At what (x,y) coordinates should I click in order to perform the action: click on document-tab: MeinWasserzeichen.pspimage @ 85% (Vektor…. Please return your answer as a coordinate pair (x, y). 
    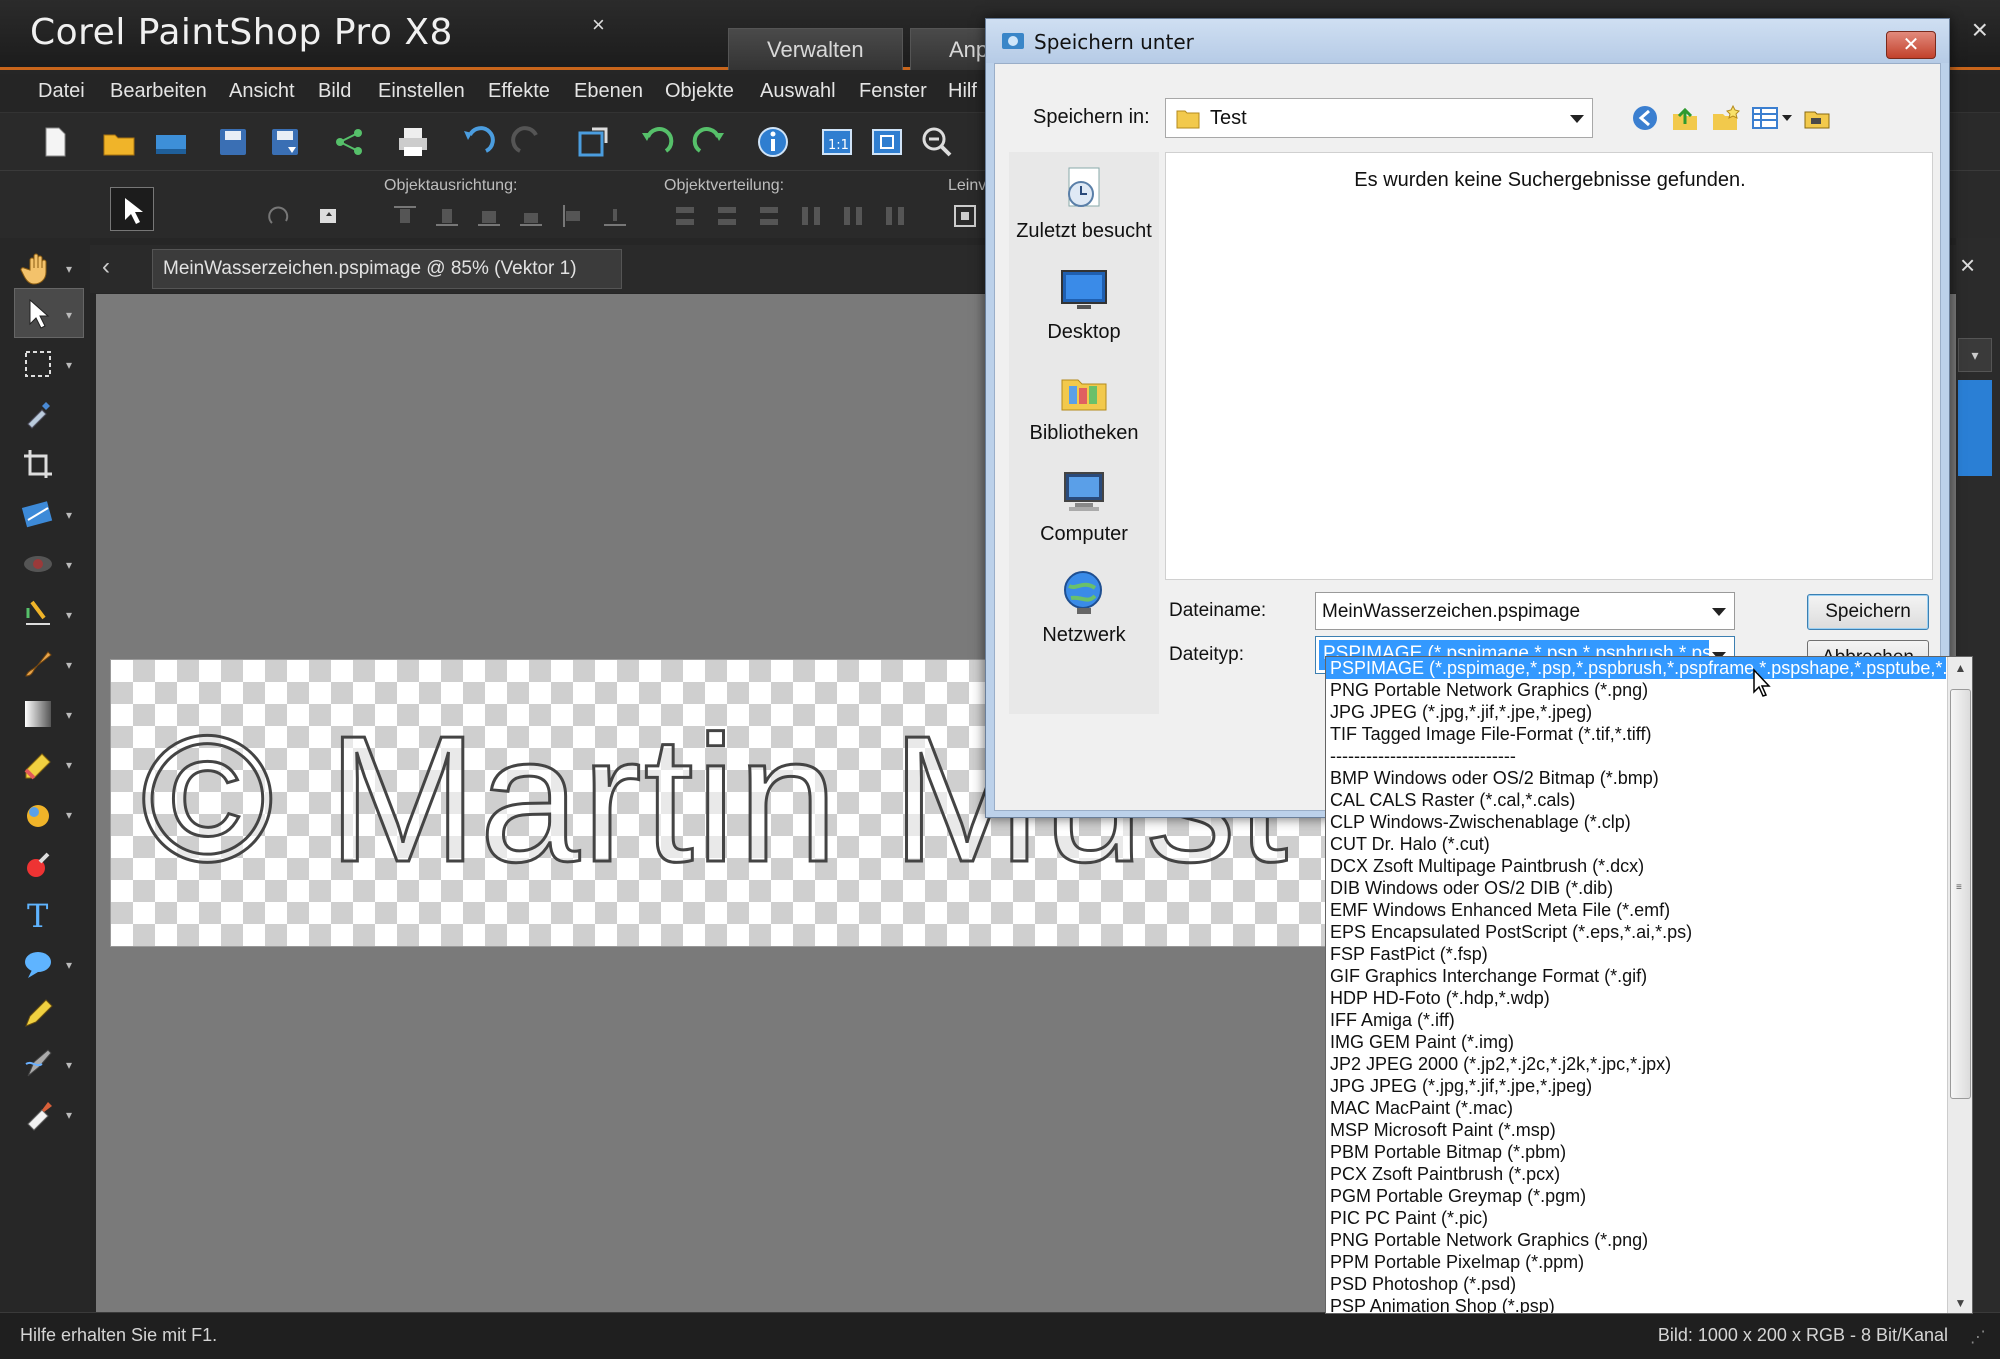
    Looking at the image, I should click on (387, 269).